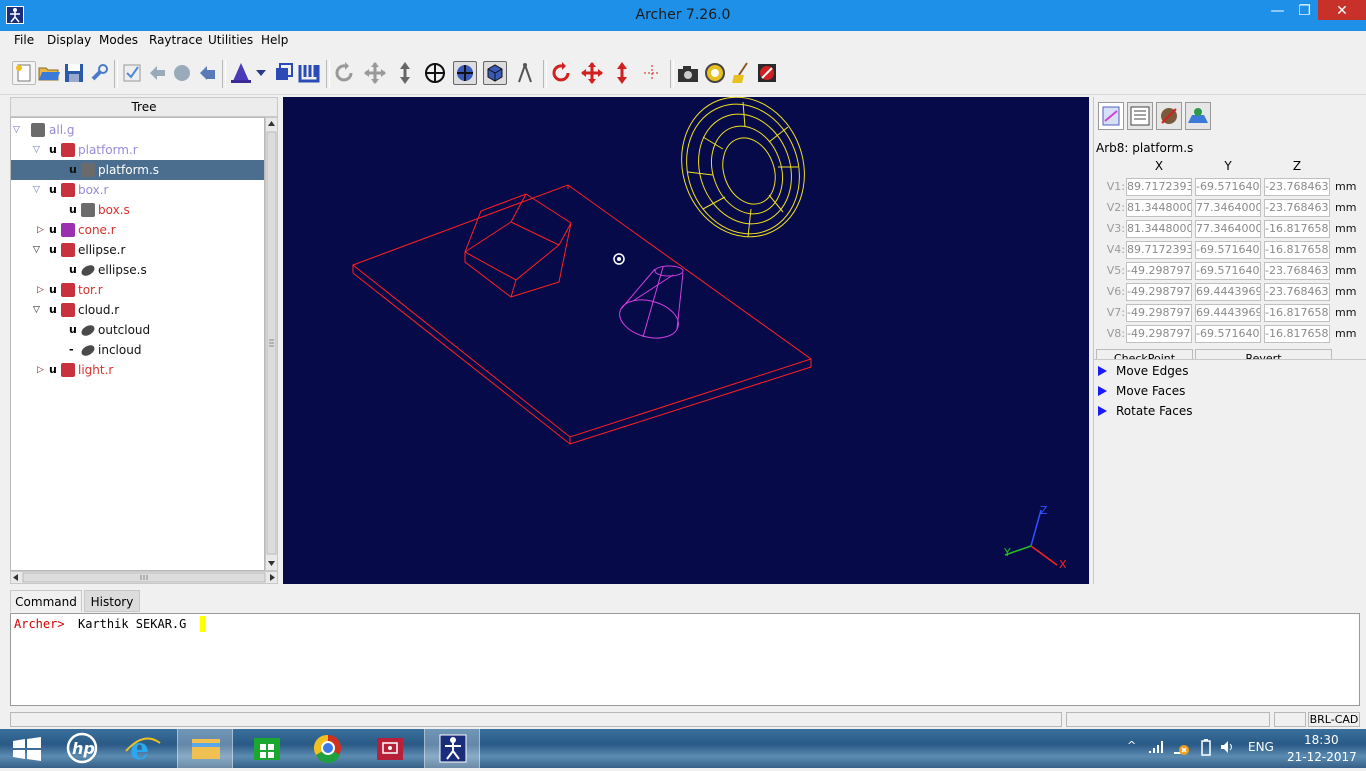  Describe the element at coordinates (1144, 354) in the screenshot. I see `checkpoint-button: CheckPoint` at that location.